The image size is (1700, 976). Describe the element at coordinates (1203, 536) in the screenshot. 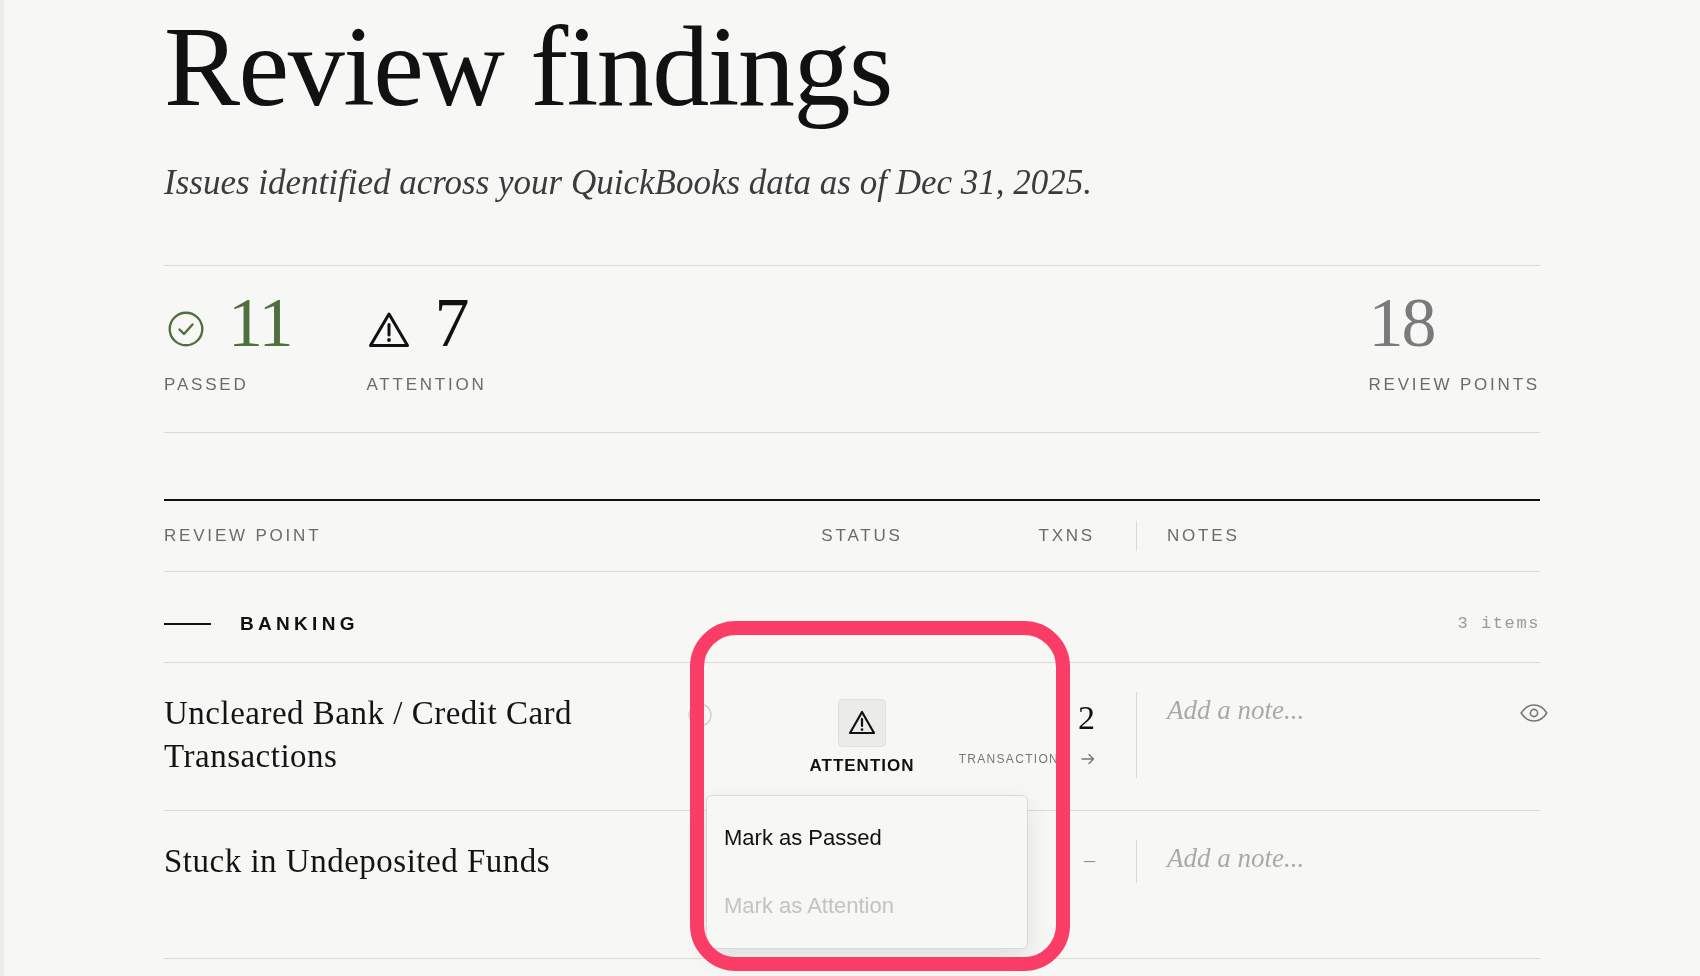

I see `column-header: NOTES` at that location.